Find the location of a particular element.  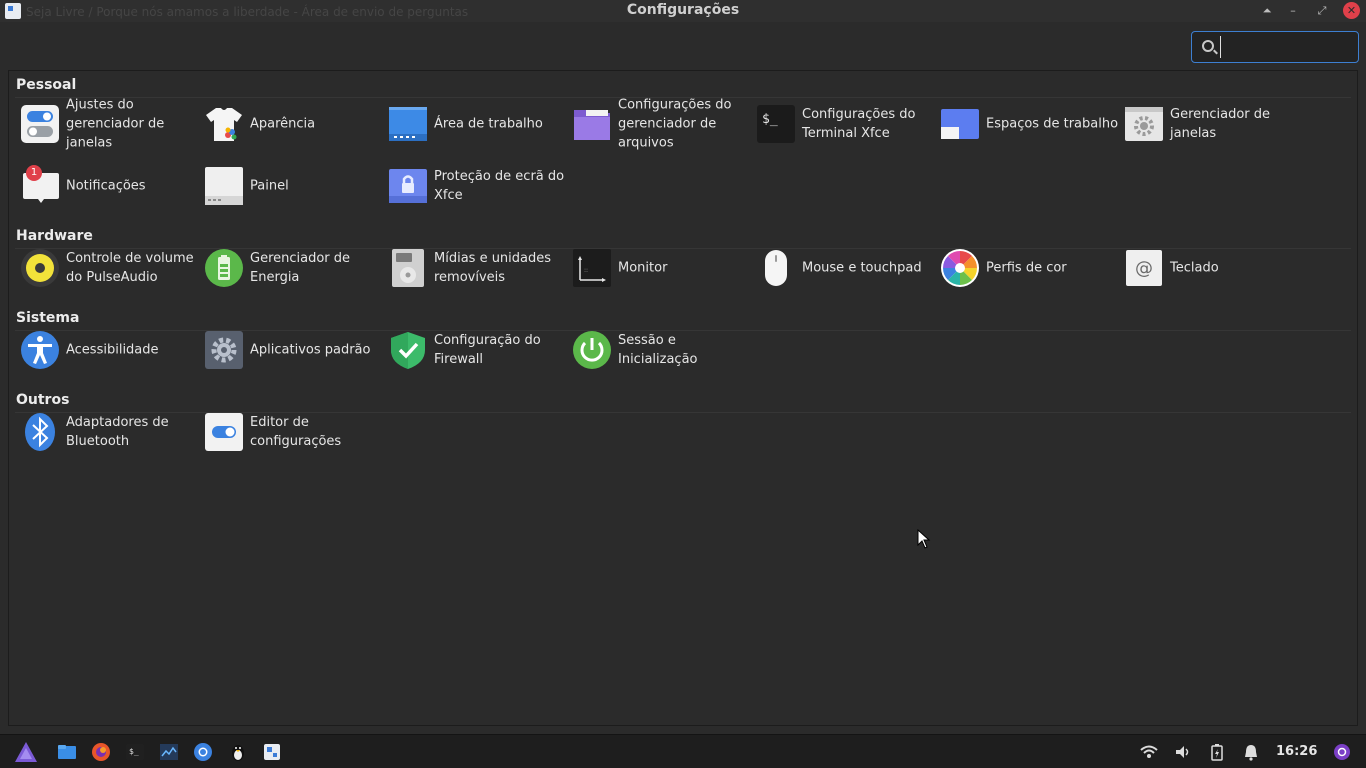

notification-badge: 1 is located at coordinates (34, 173).